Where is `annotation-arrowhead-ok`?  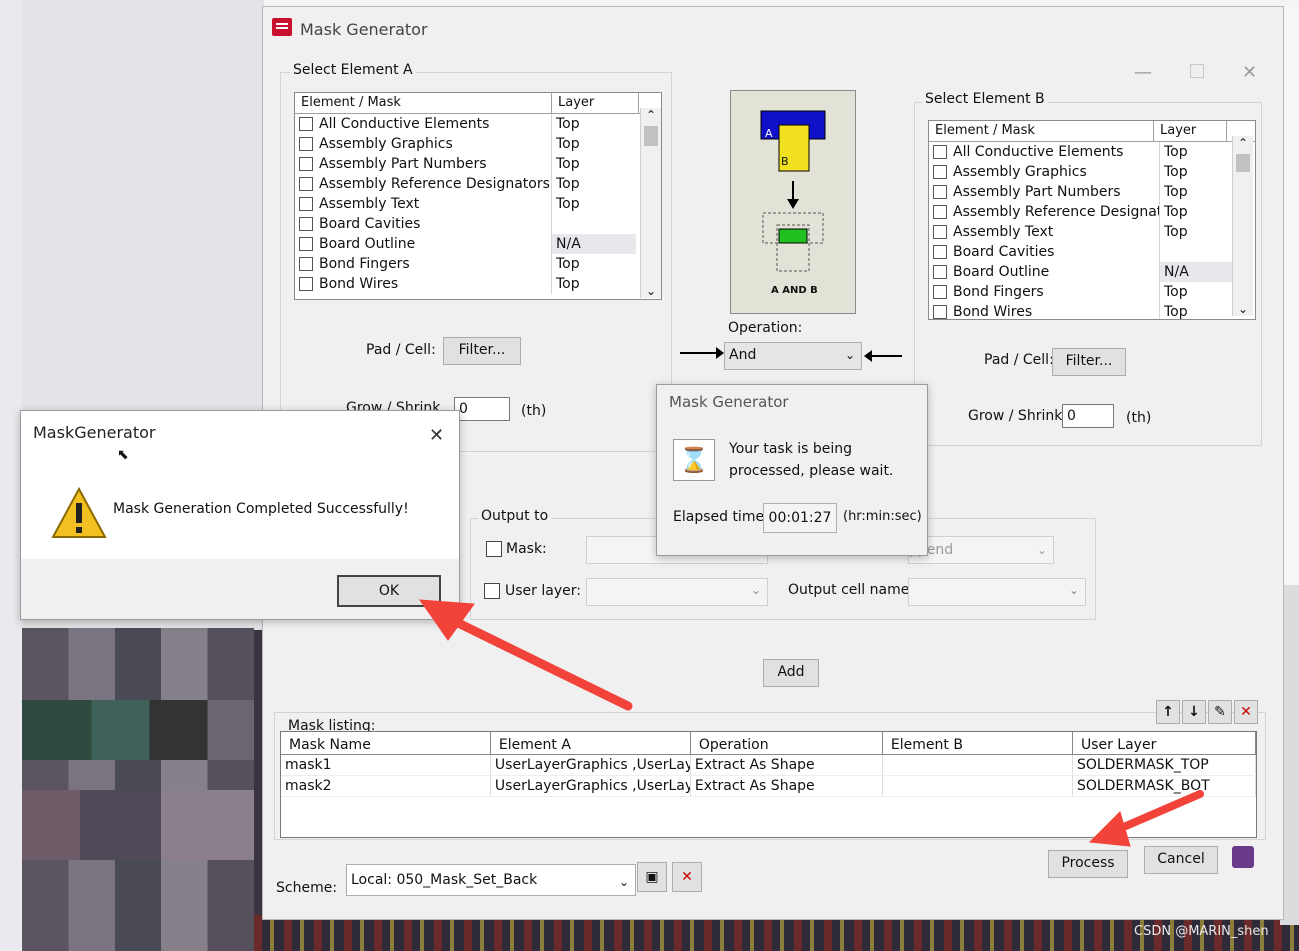 annotation-arrowhead-ok is located at coordinates (446, 620).